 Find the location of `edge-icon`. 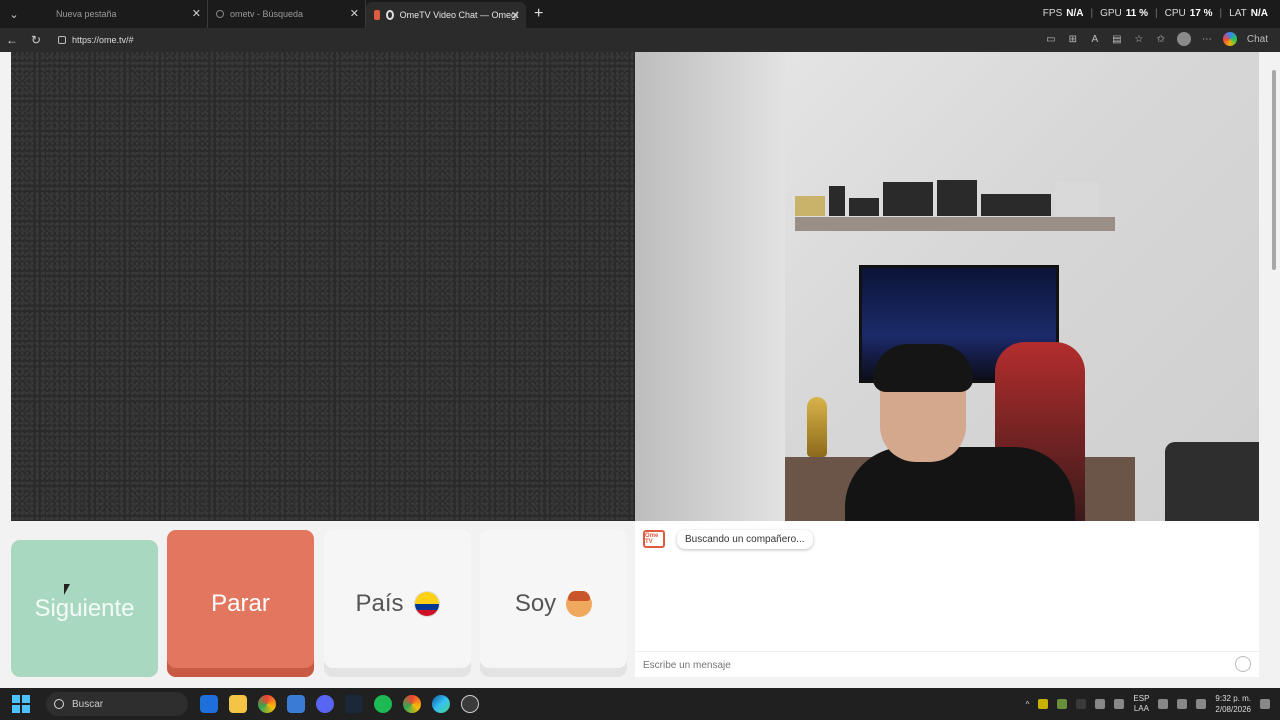

edge-icon is located at coordinates (441, 704).